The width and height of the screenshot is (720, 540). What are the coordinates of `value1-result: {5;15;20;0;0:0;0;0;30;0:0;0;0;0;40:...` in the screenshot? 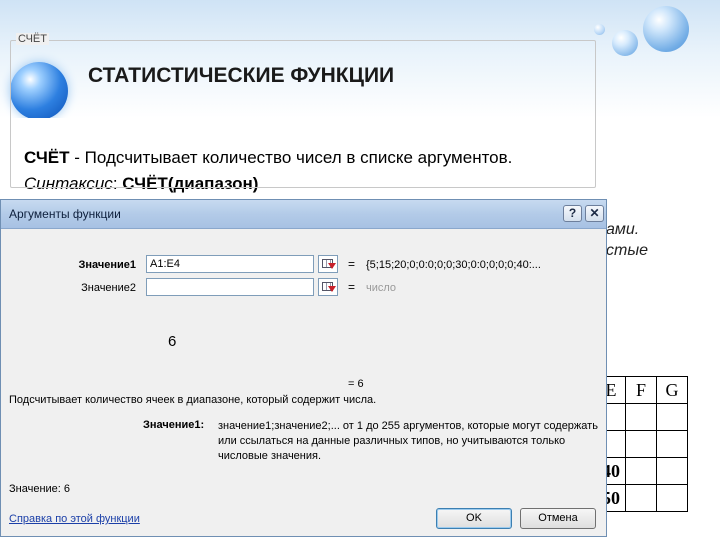 It's located at (453, 265).